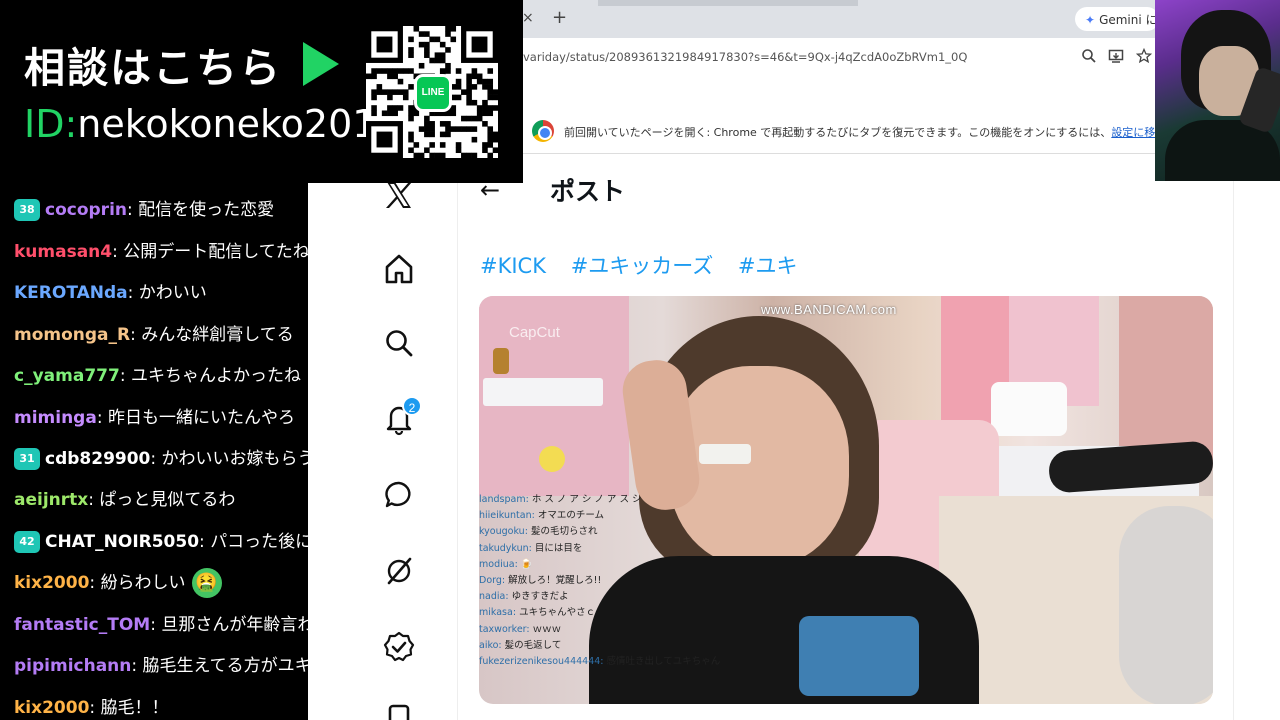 The height and width of the screenshot is (720, 1280). I want to click on chat-message: pipimichann: 脇毛生えてる方がユキ, so click(161, 666).